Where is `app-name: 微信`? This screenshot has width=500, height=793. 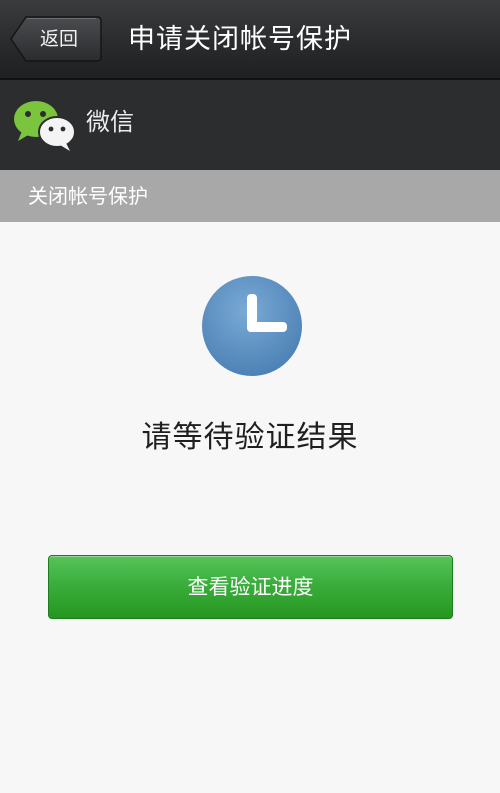 app-name: 微信 is located at coordinates (110, 122).